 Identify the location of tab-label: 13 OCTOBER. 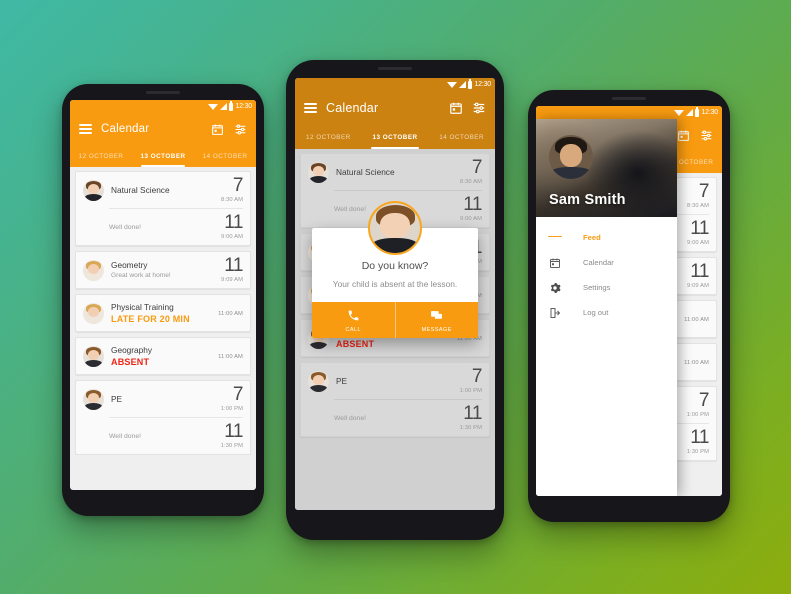
(163, 156).